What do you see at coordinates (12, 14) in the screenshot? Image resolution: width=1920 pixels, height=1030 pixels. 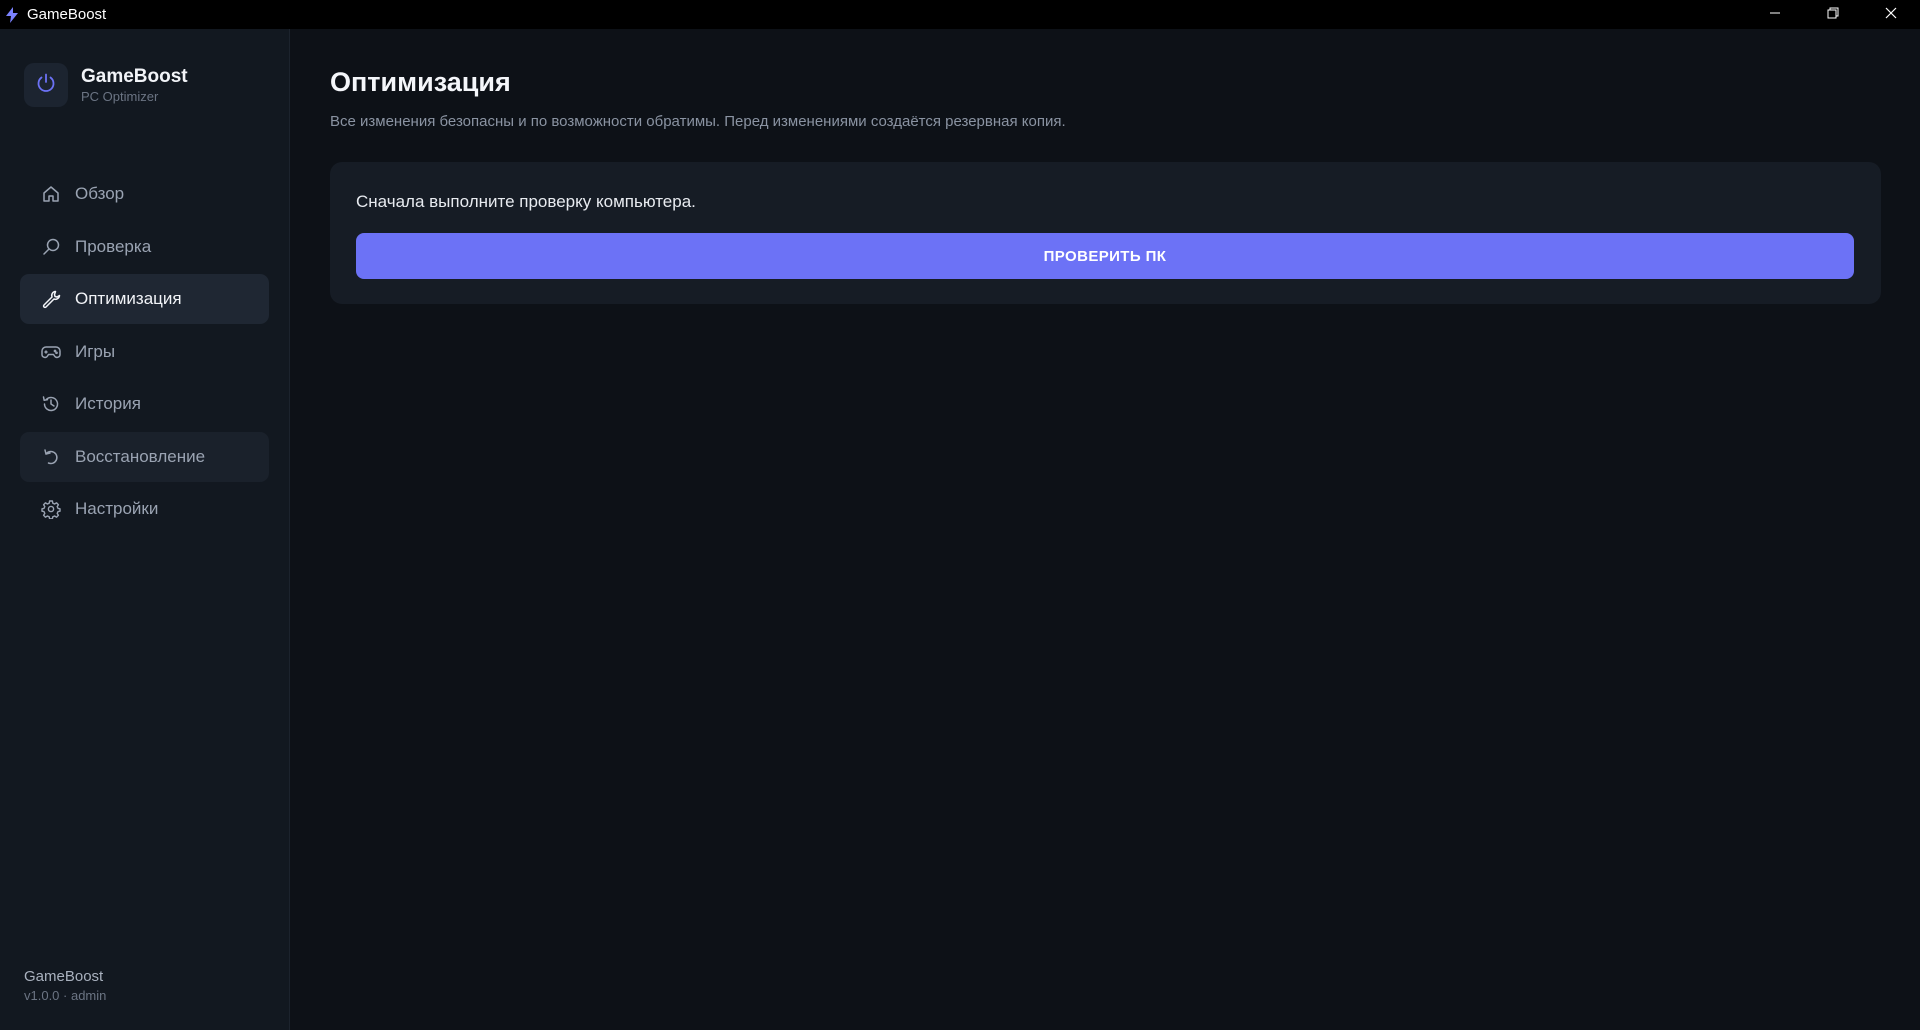 I see `lightning-icon` at bounding box center [12, 14].